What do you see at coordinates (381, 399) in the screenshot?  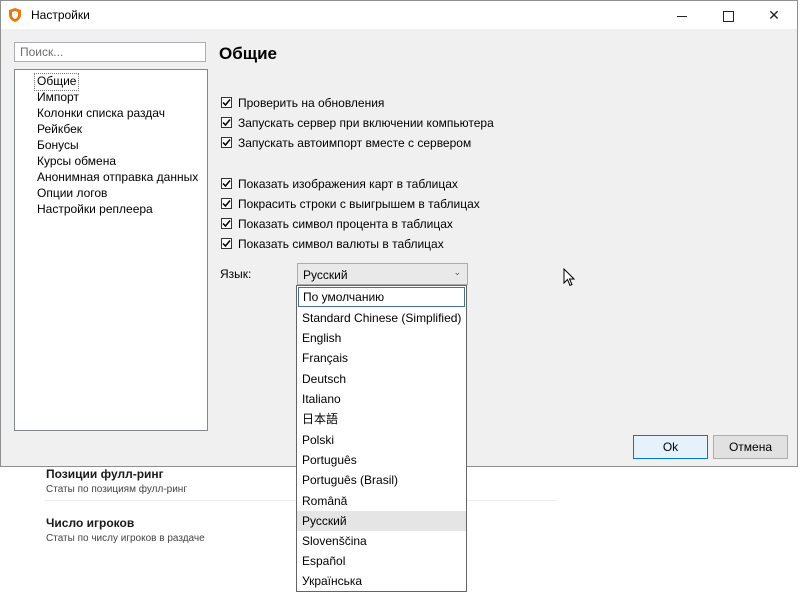 I see `language-option: Italiano` at bounding box center [381, 399].